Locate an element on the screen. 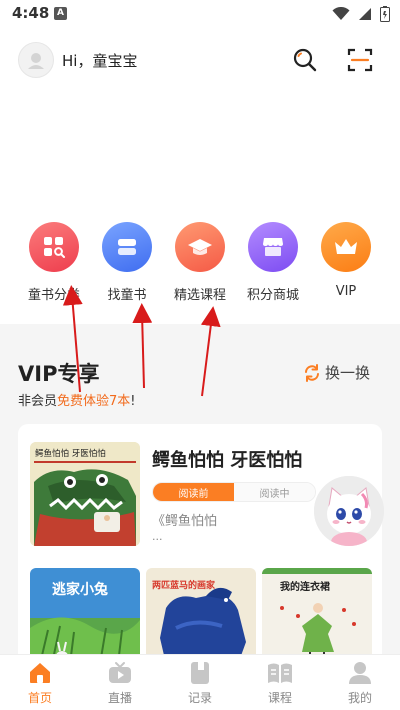 The width and height of the screenshot is (400, 710). reading-tabs: 阅读前 阅读中 is located at coordinates (234, 492).